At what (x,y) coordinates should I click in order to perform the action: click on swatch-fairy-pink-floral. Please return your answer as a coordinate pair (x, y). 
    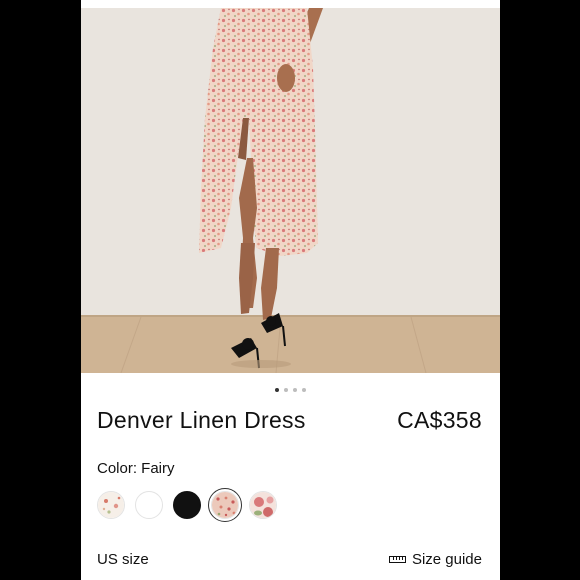
    Looking at the image, I should click on (225, 505).